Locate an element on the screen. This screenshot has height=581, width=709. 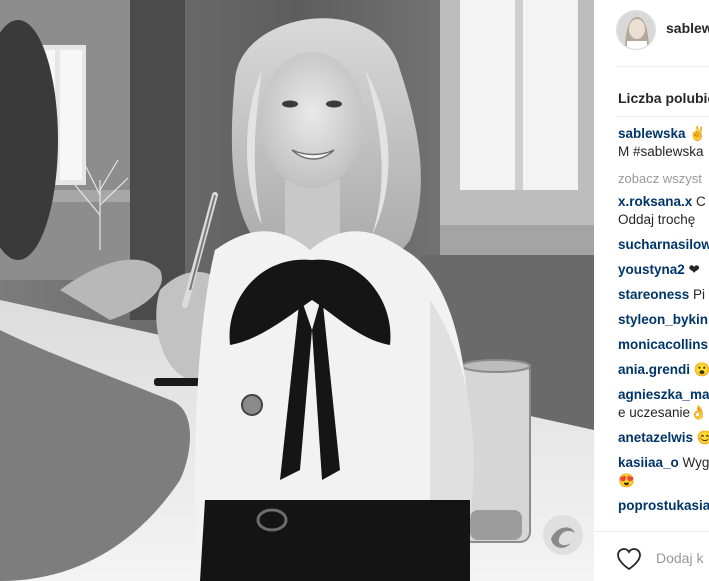
comment-username: monicacollins is located at coordinates (663, 344).